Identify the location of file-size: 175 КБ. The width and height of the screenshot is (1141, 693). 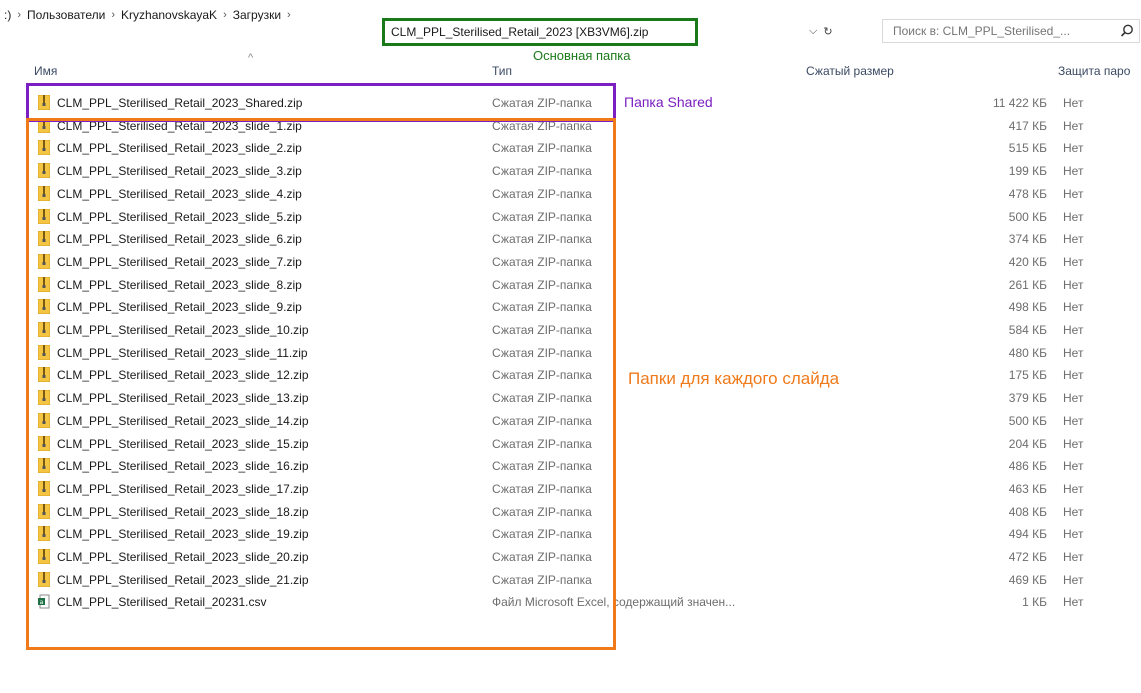
(1027, 375).